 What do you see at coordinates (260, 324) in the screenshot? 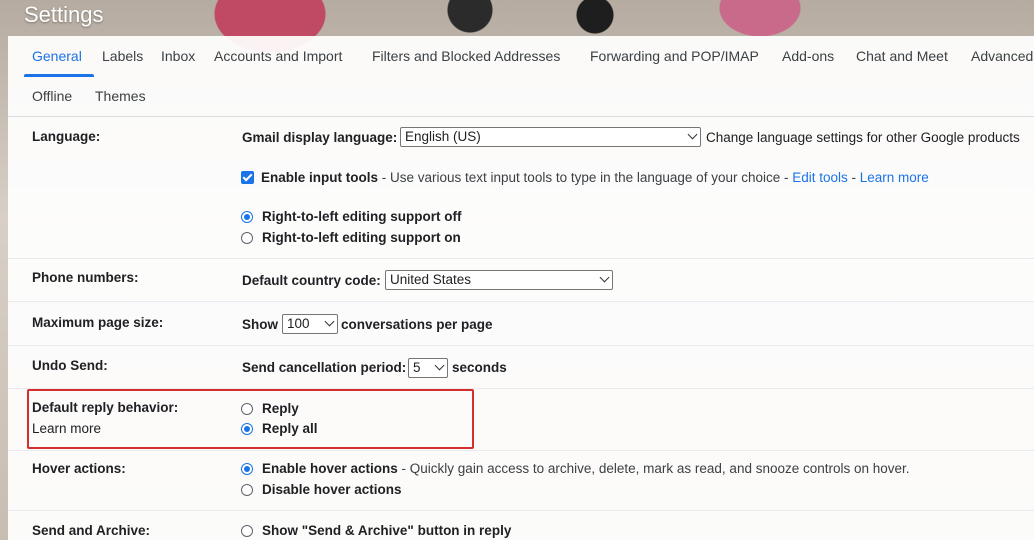
I see `page-size-show-label: Show` at bounding box center [260, 324].